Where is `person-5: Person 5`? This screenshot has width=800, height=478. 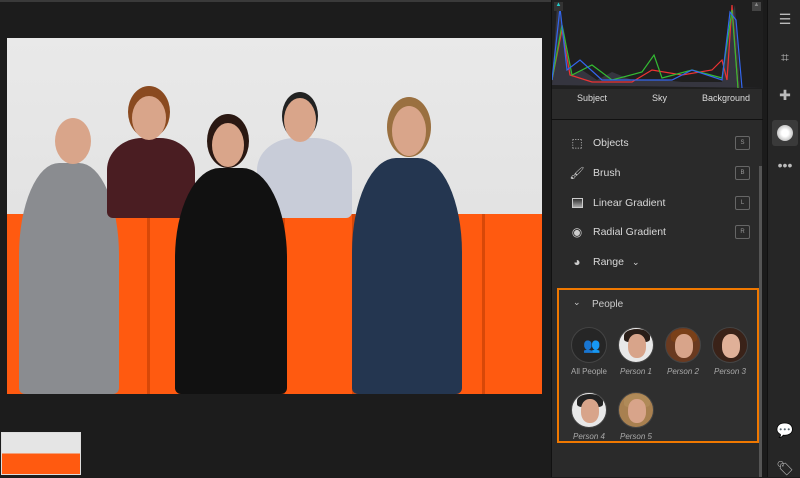 person-5: Person 5 is located at coordinates (636, 416).